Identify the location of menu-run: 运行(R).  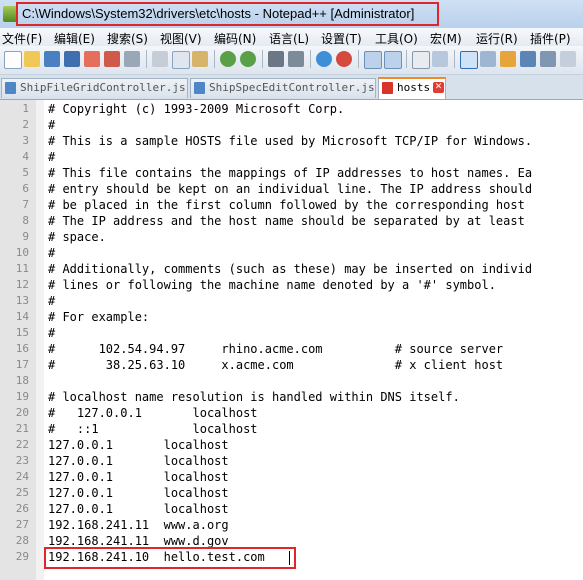
(497, 38).